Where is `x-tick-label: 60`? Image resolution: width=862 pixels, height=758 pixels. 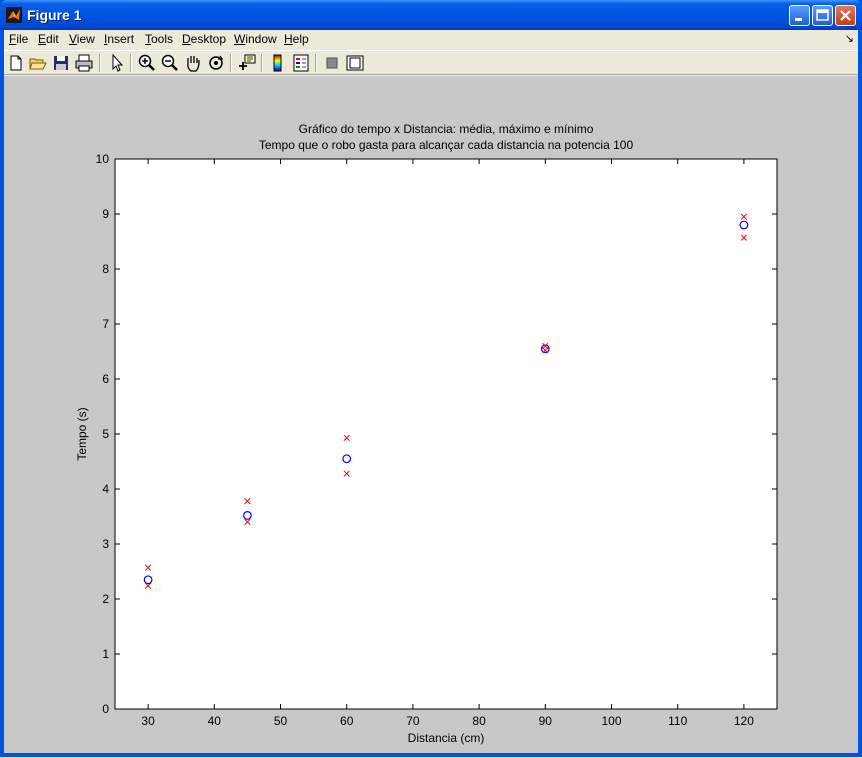
x-tick-label: 60 is located at coordinates (347, 721).